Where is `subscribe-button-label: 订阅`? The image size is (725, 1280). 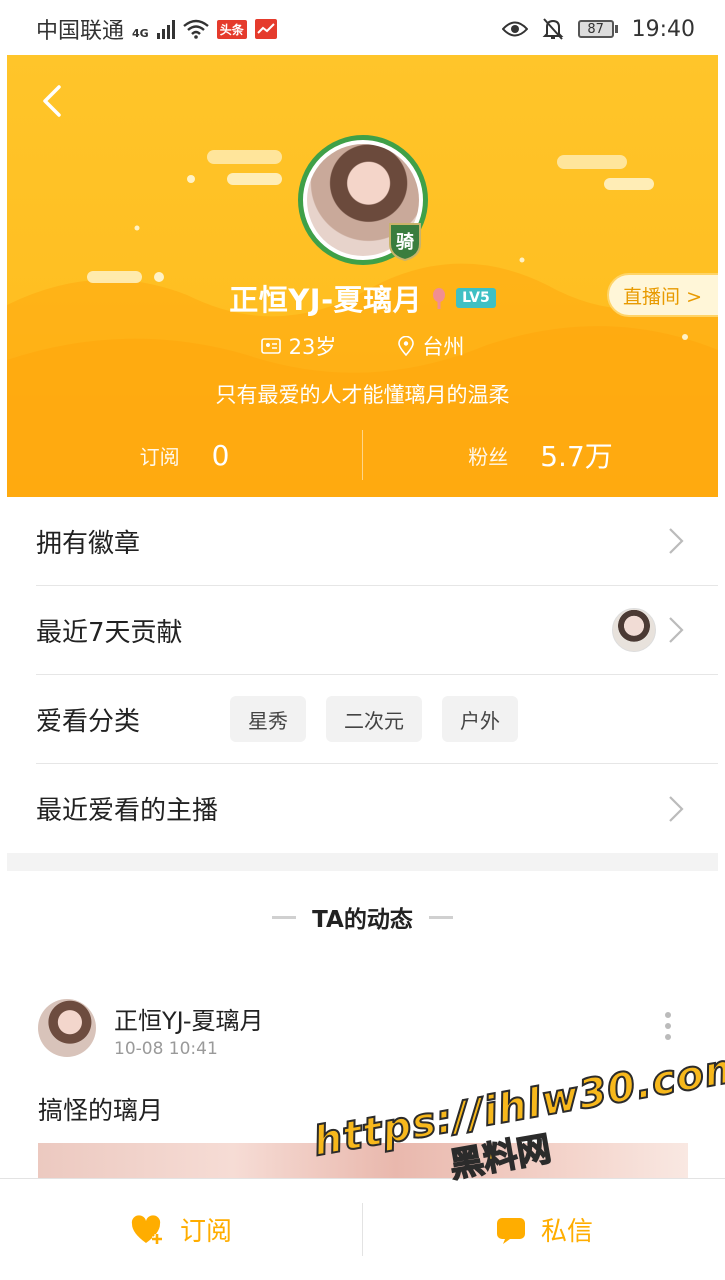
subscribe-button-label: 订阅 is located at coordinates (205, 1232).